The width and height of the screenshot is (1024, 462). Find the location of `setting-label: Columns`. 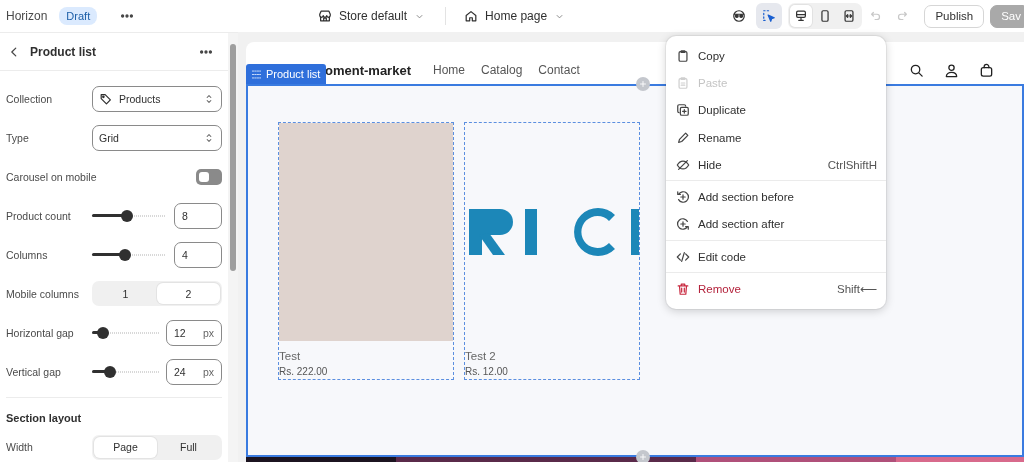

setting-label: Columns is located at coordinates (27, 254).